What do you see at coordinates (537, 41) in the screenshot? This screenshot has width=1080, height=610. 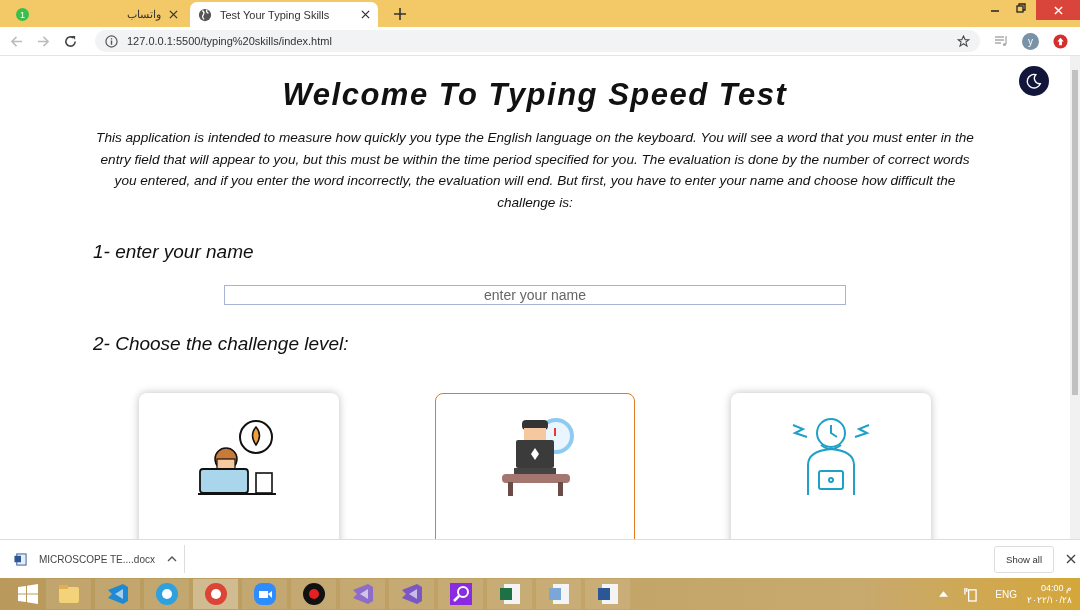 I see `address-bar: 127.0.0.1:5500/typing%20skills/index.html` at bounding box center [537, 41].